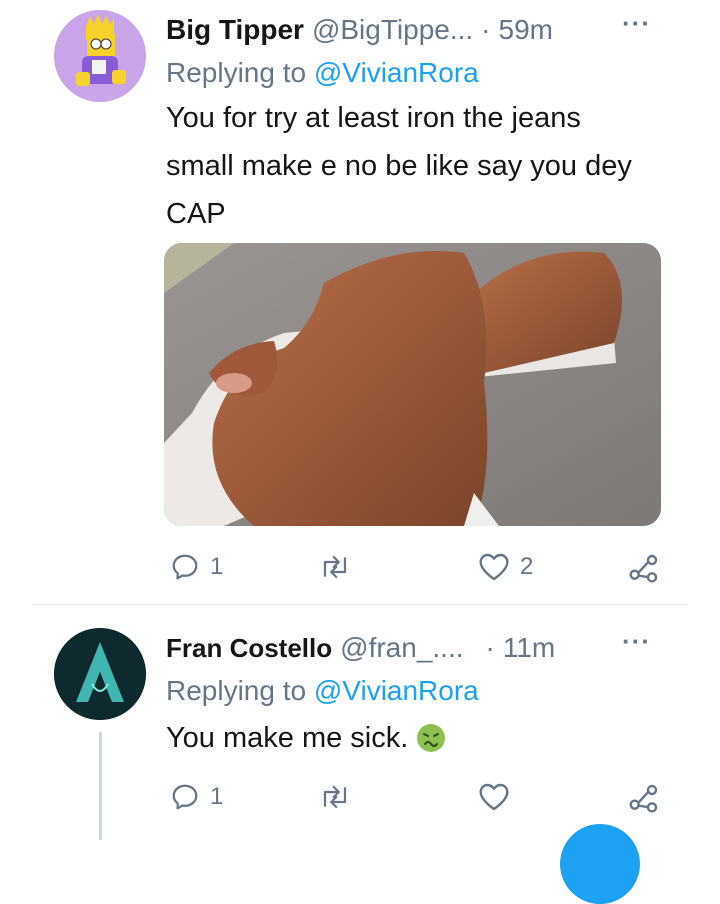 The image size is (720, 904). I want to click on timestamp: 59m, so click(526, 30).